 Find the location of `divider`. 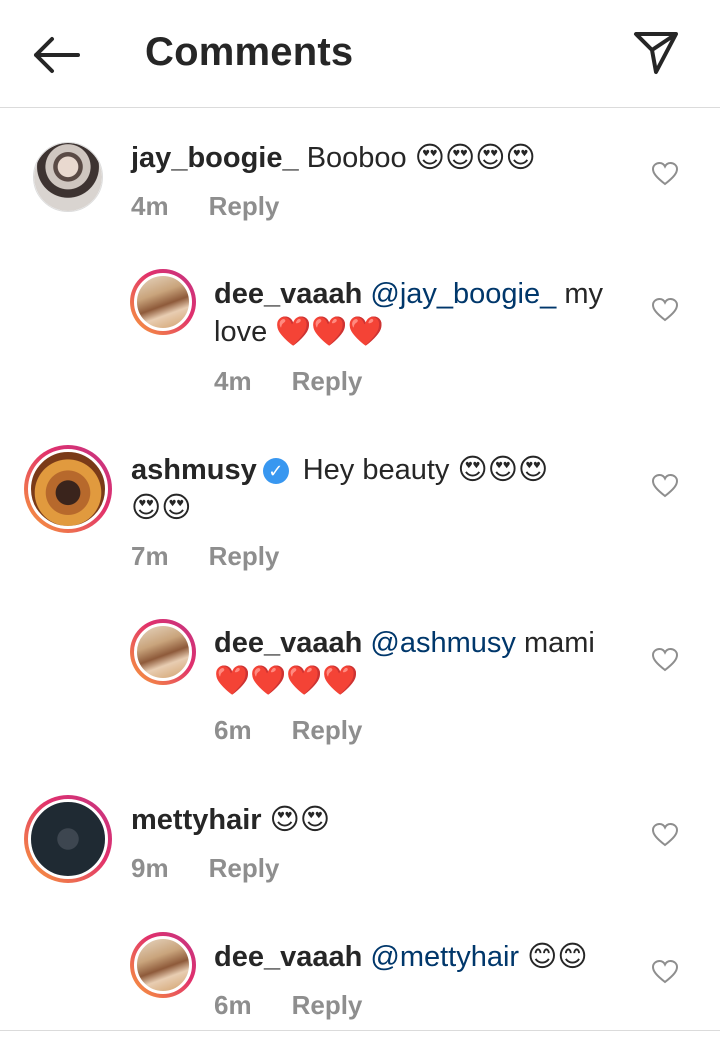

divider is located at coordinates (360, 1030).